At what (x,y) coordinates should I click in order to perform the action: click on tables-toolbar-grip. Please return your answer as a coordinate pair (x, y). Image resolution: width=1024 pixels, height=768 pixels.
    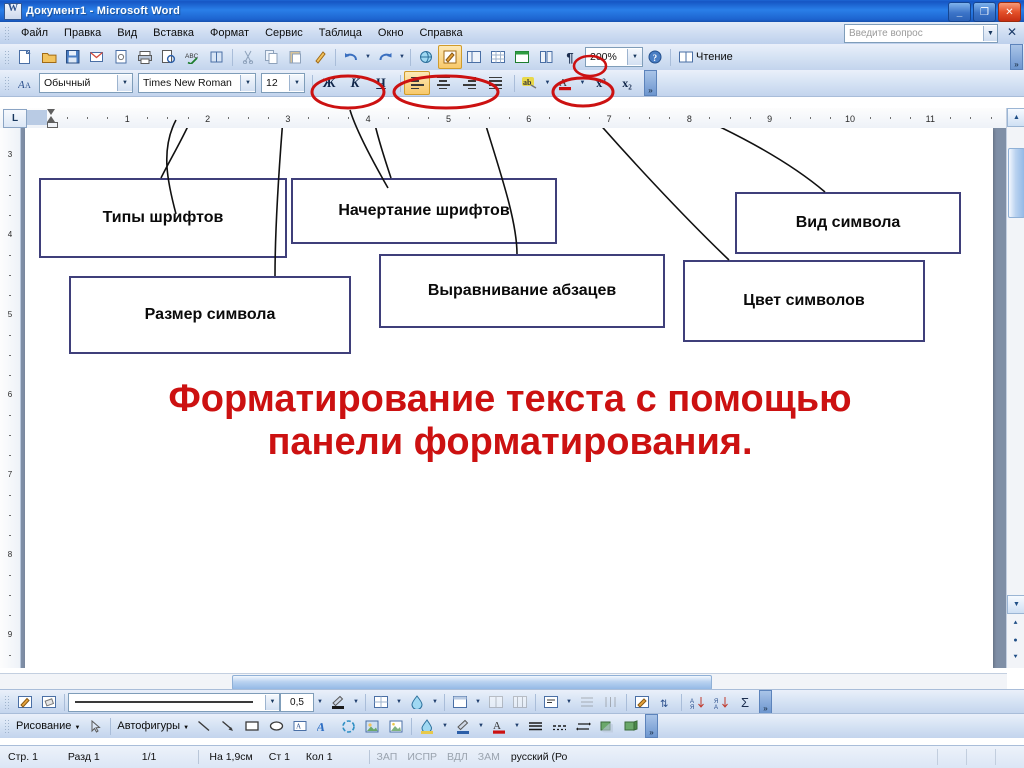
    Looking at the image, I should click on (6, 702).